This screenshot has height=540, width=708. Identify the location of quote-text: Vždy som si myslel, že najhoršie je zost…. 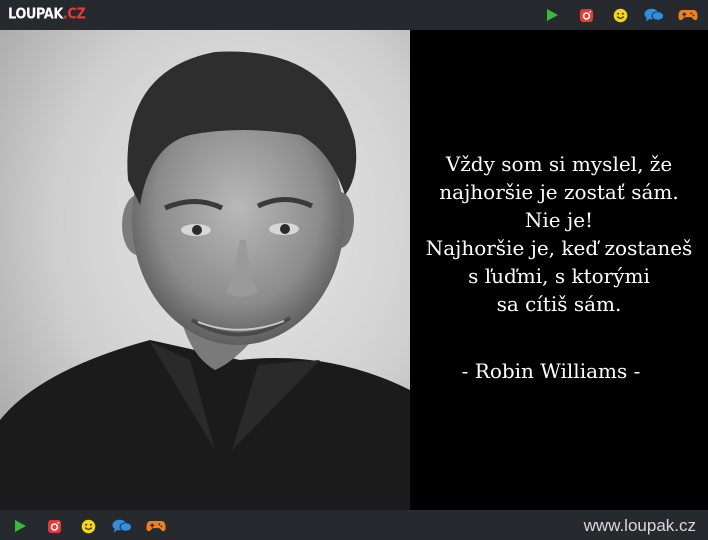
(559, 234).